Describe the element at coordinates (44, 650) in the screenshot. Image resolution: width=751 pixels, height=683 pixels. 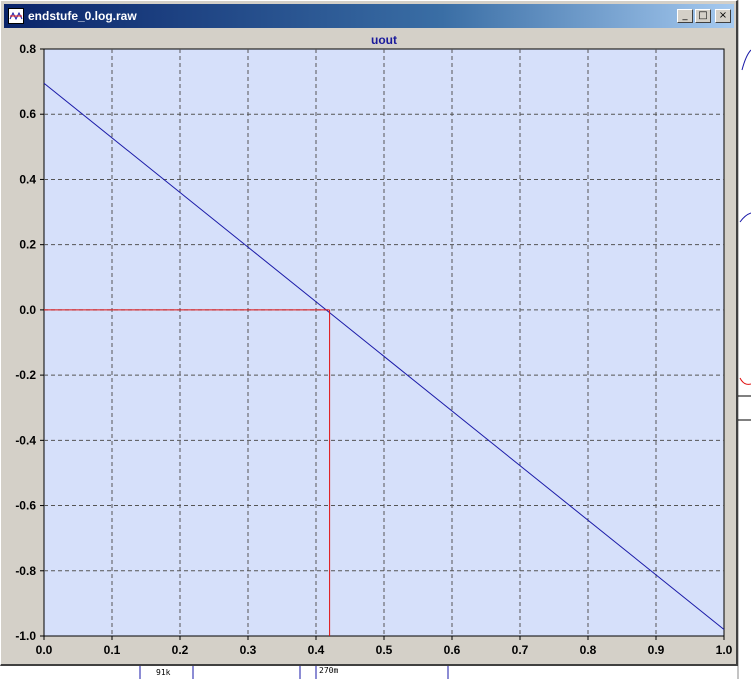
I see `x-tick-label: 0.0` at that location.